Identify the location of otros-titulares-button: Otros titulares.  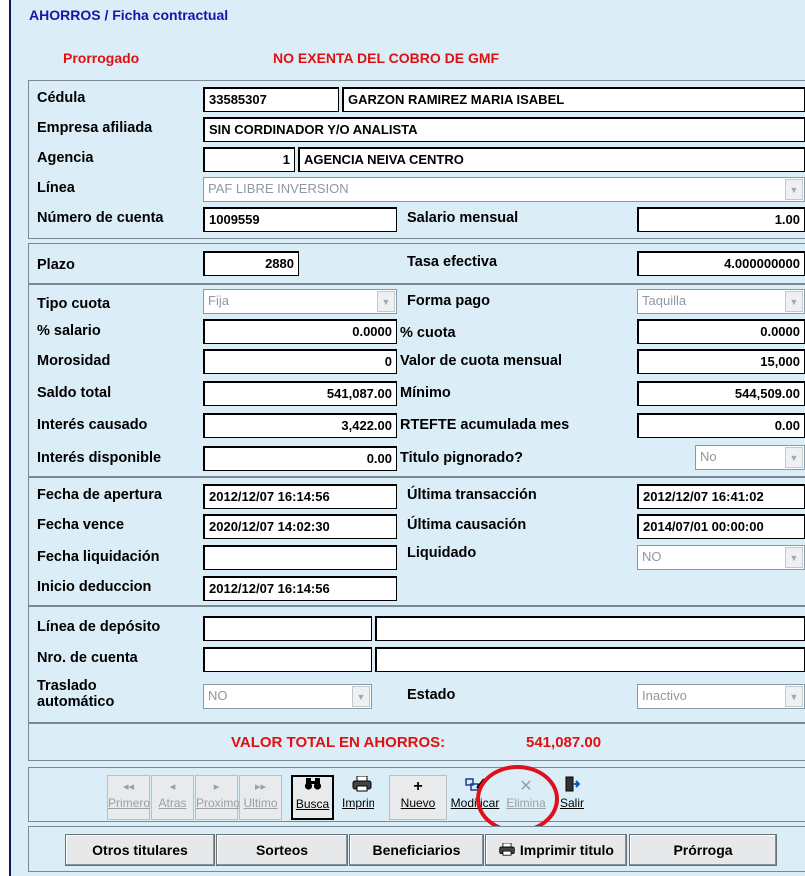
(140, 850).